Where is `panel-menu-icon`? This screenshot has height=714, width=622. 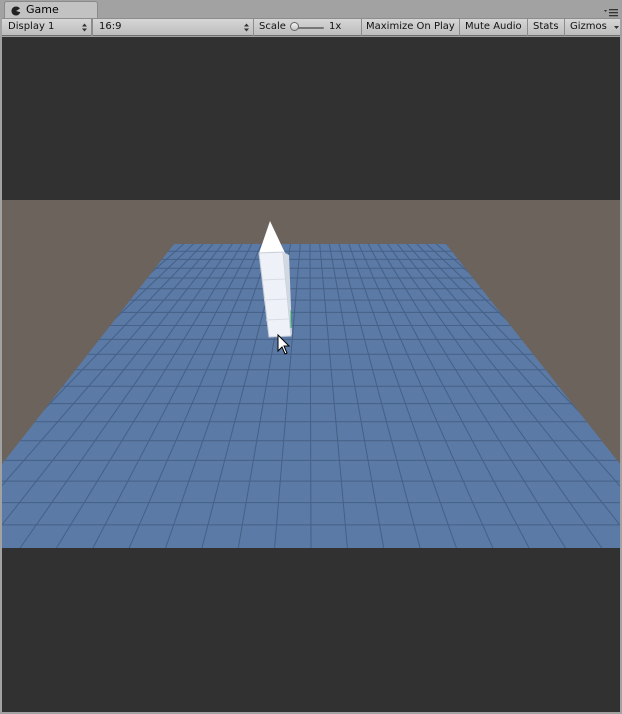 panel-menu-icon is located at coordinates (611, 13).